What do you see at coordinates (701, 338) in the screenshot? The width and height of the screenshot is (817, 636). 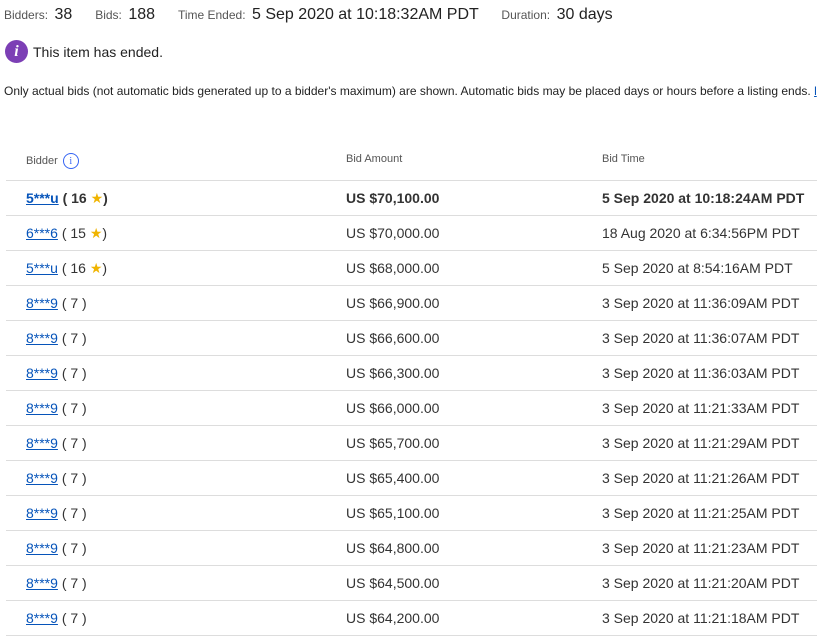 I see `bid-time-cell: 3 Sep 2020 at 11:36:07AM PDT` at bounding box center [701, 338].